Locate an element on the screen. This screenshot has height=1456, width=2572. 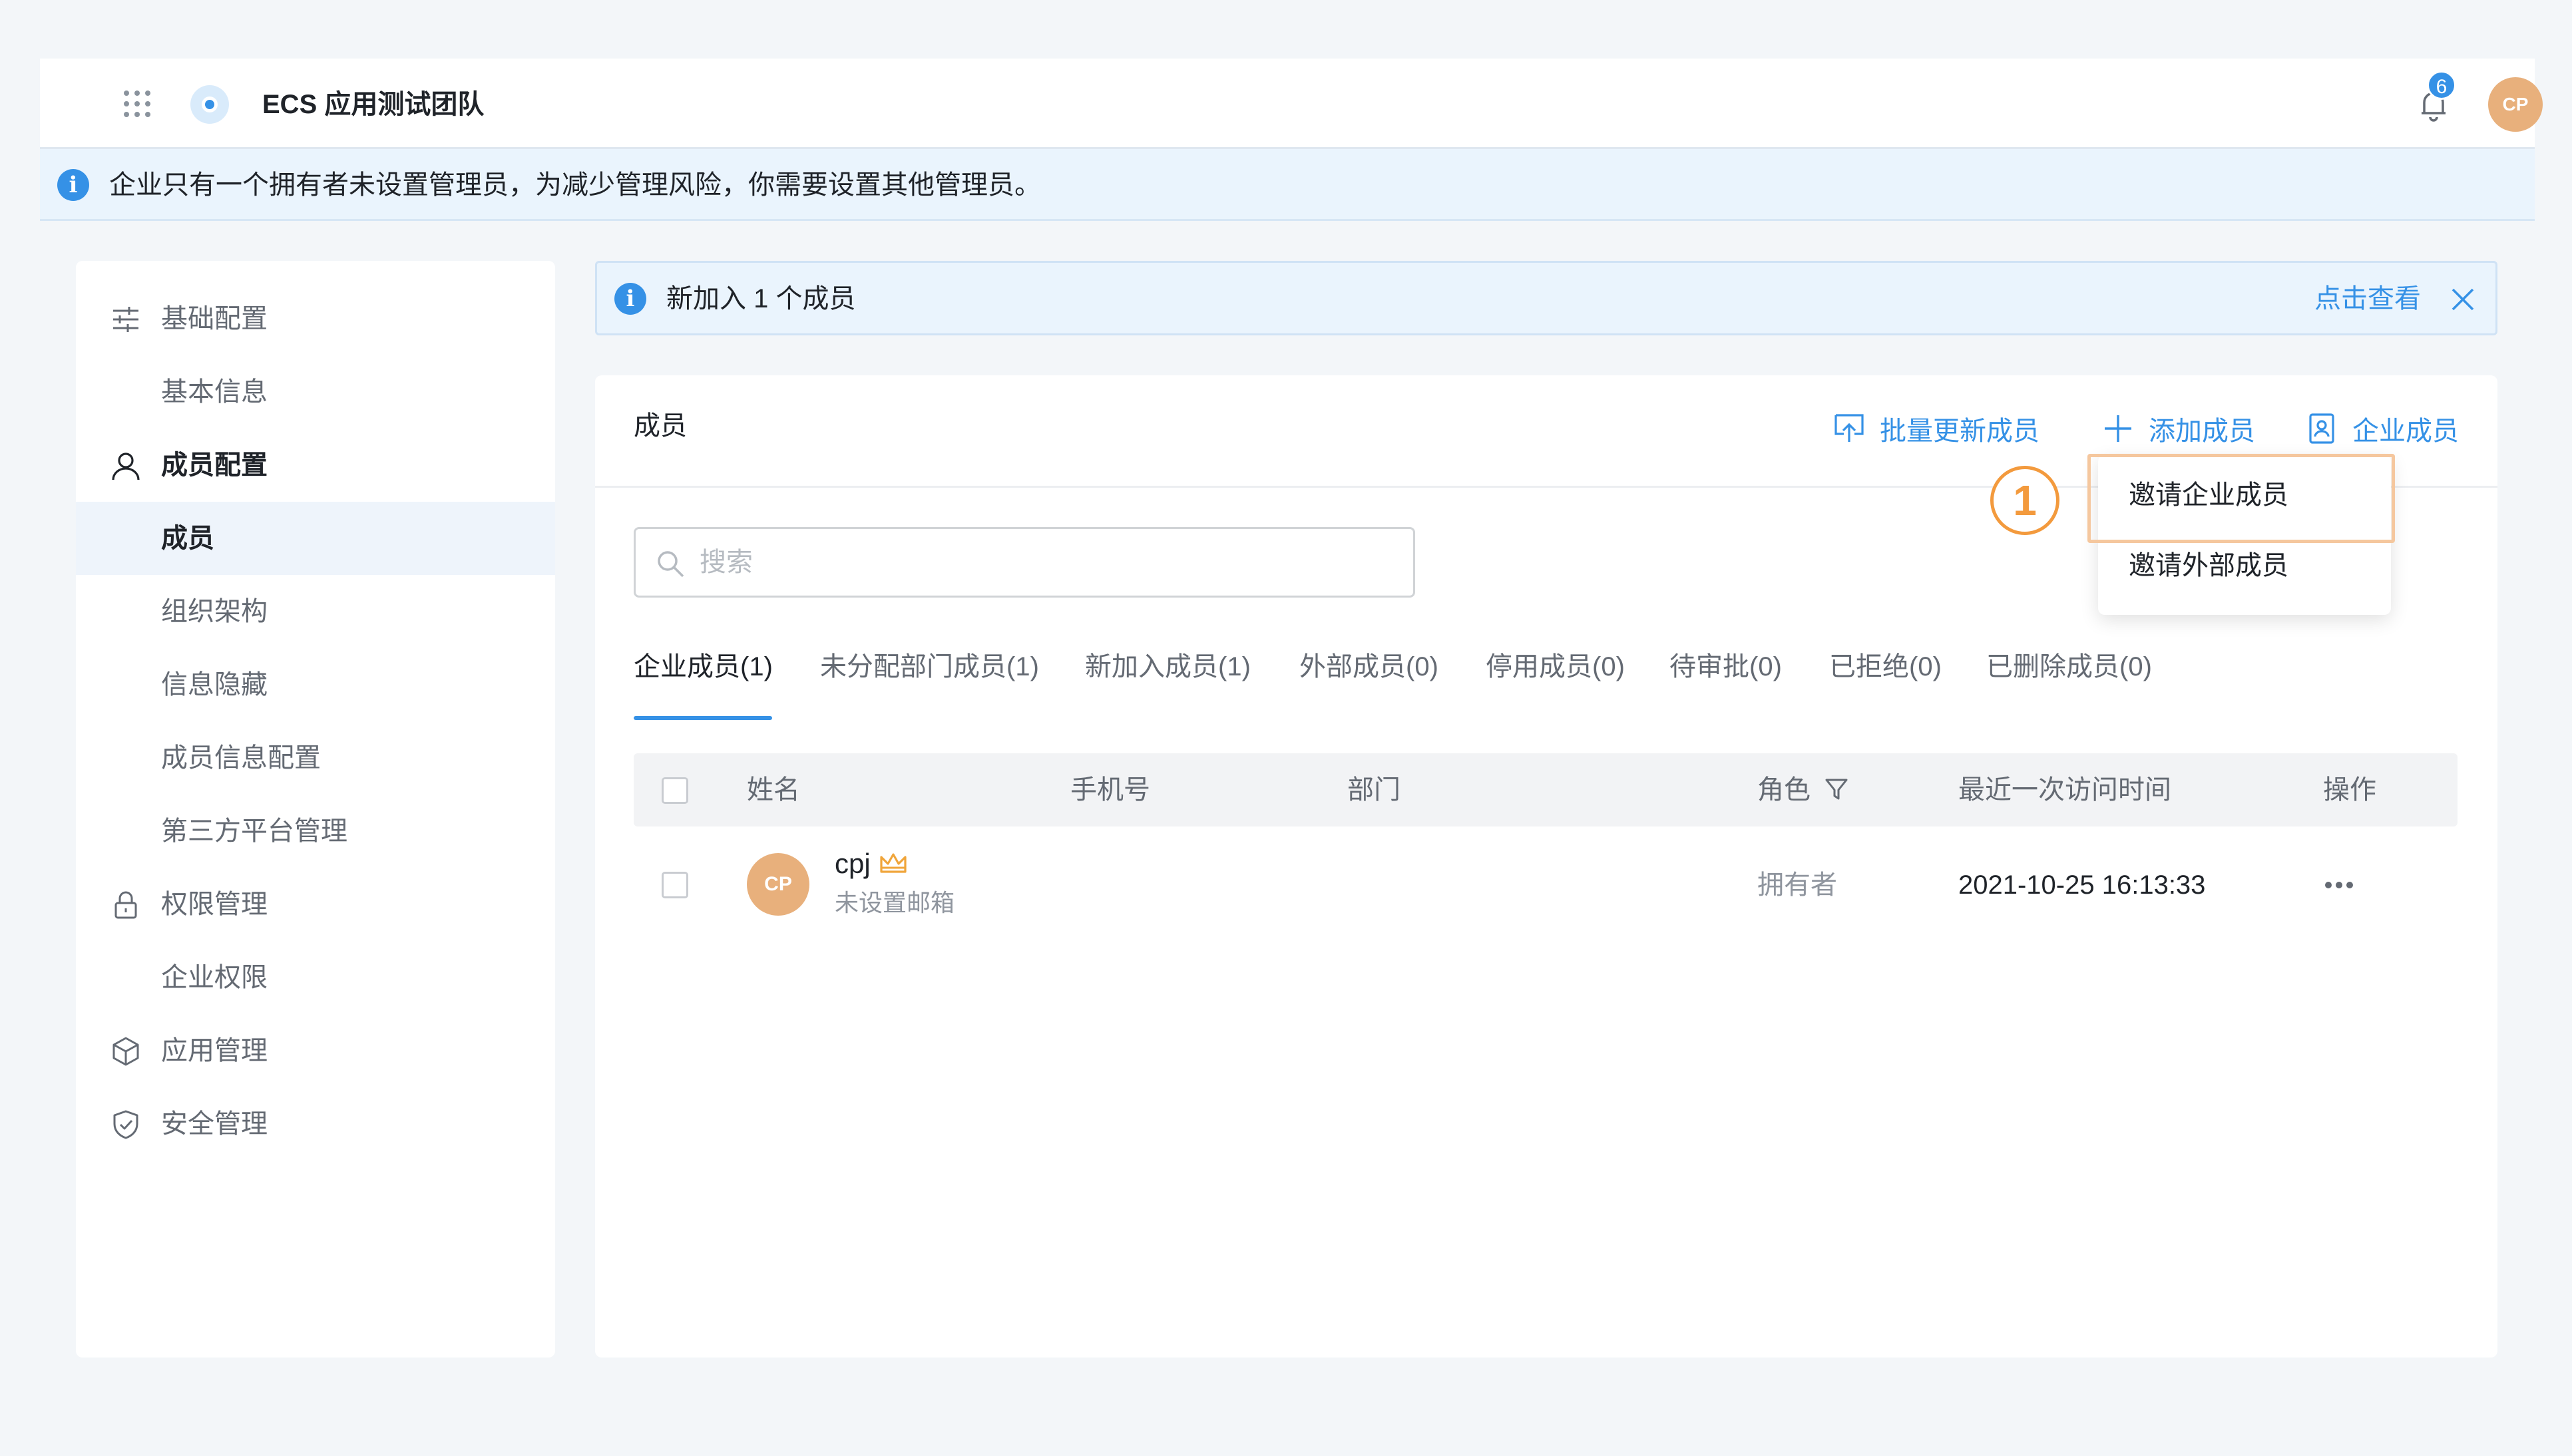
role-header-label: 角色 is located at coordinates (1784, 790).